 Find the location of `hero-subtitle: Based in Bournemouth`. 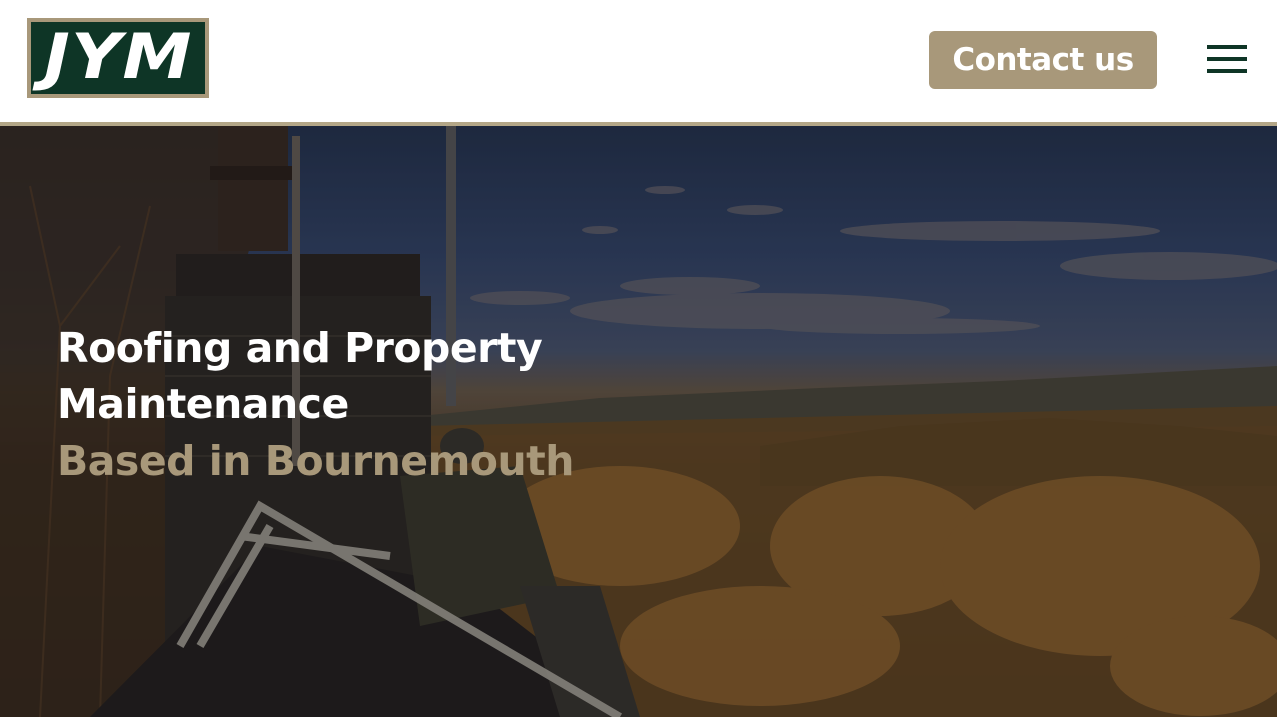

hero-subtitle: Based in Bournemouth is located at coordinates (315, 461).